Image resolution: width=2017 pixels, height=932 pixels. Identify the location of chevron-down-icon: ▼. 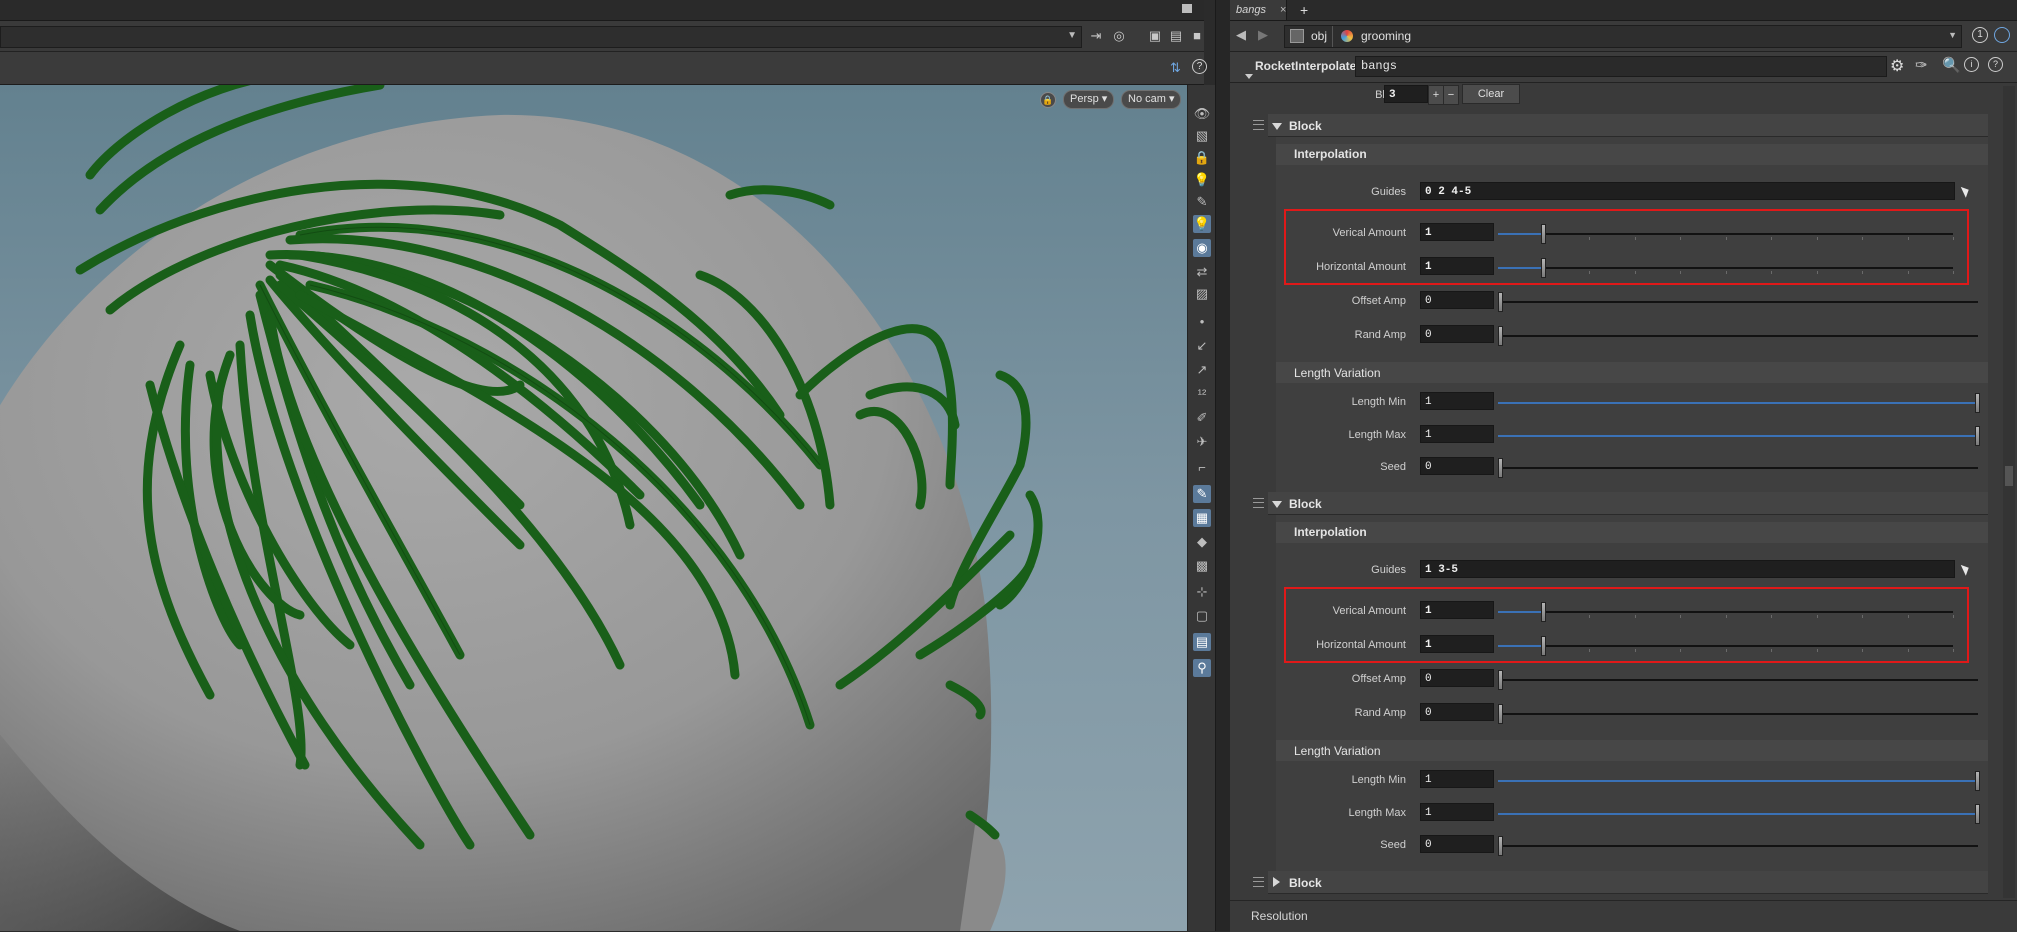
(1072, 35).